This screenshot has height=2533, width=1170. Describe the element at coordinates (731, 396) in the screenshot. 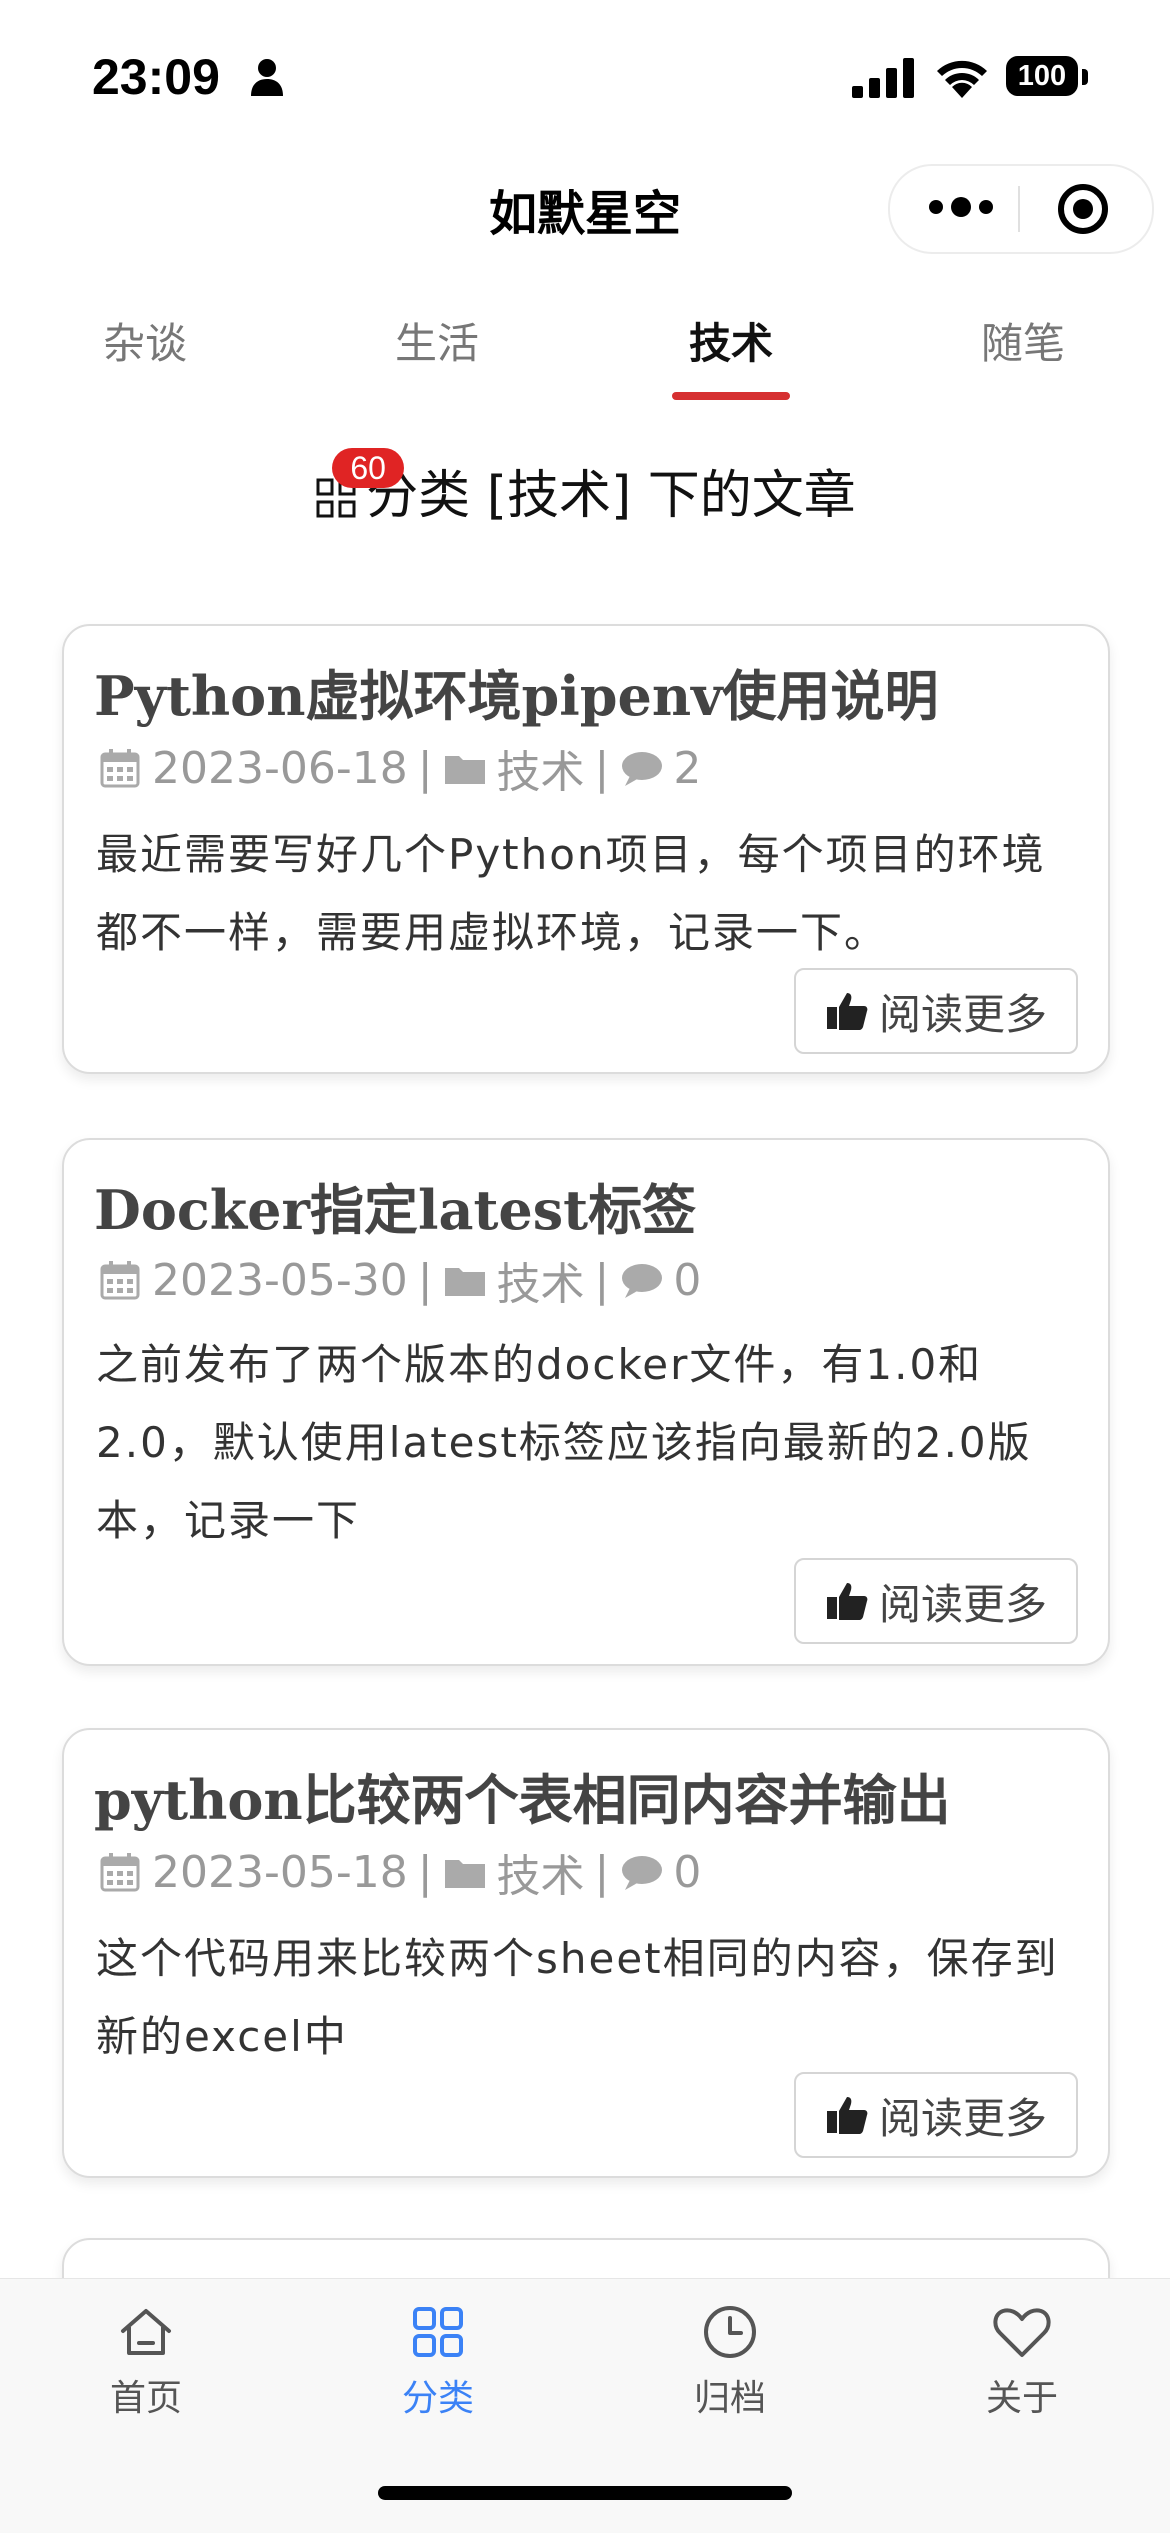

I see `active-tab-indicator` at that location.